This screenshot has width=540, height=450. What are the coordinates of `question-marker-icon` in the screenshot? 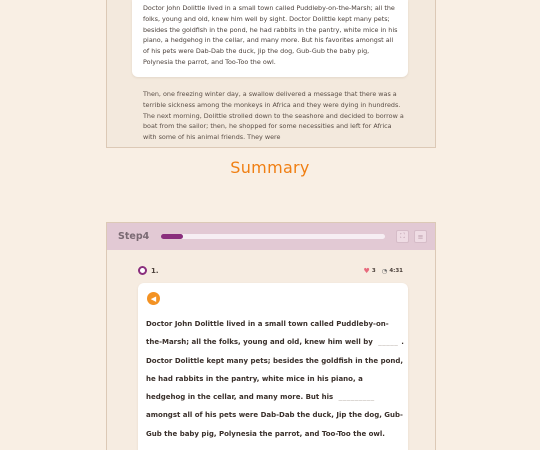 It's located at (142, 270).